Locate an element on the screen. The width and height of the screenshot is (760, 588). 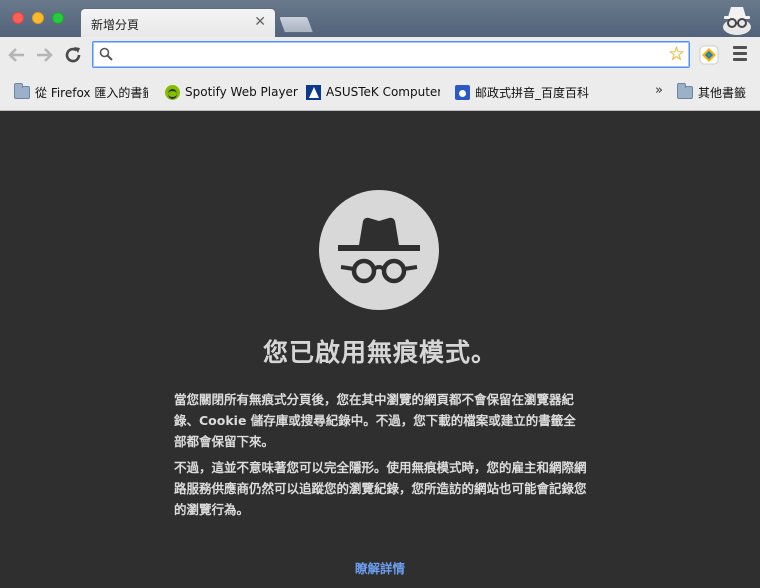
incognito-icon is located at coordinates (379, 250).